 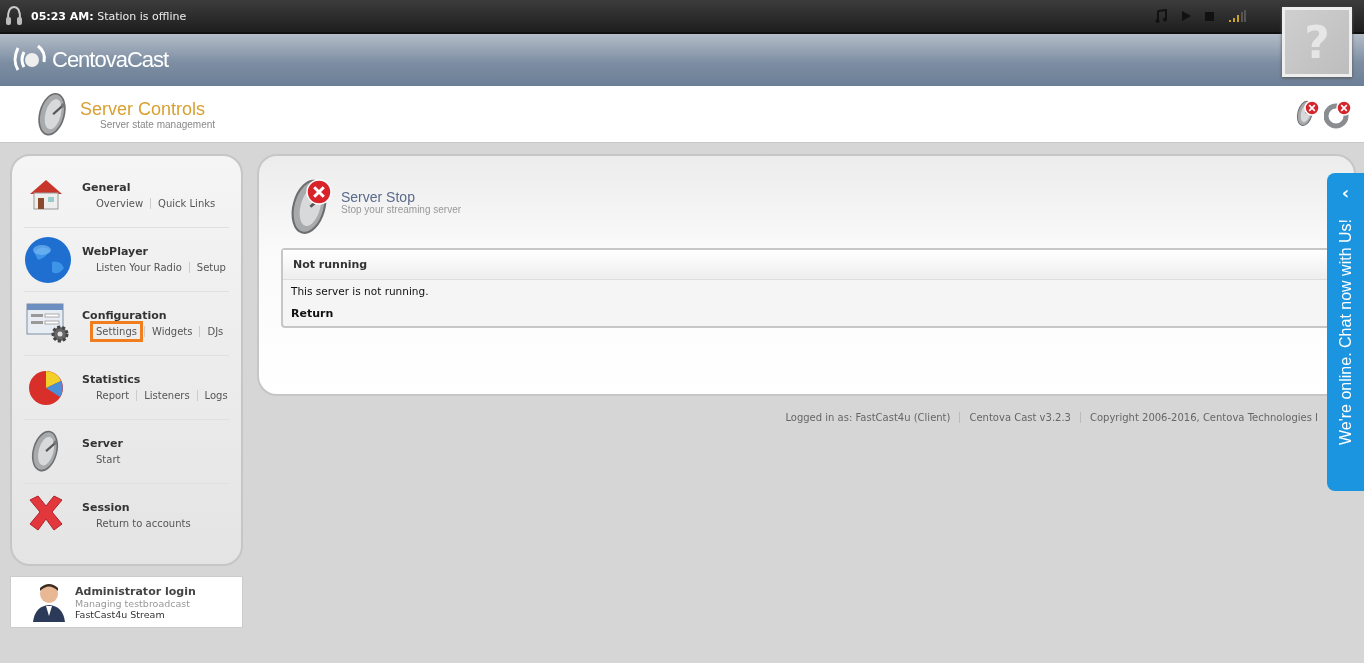 I want to click on menu-link: Return to accounts, so click(x=143, y=523).